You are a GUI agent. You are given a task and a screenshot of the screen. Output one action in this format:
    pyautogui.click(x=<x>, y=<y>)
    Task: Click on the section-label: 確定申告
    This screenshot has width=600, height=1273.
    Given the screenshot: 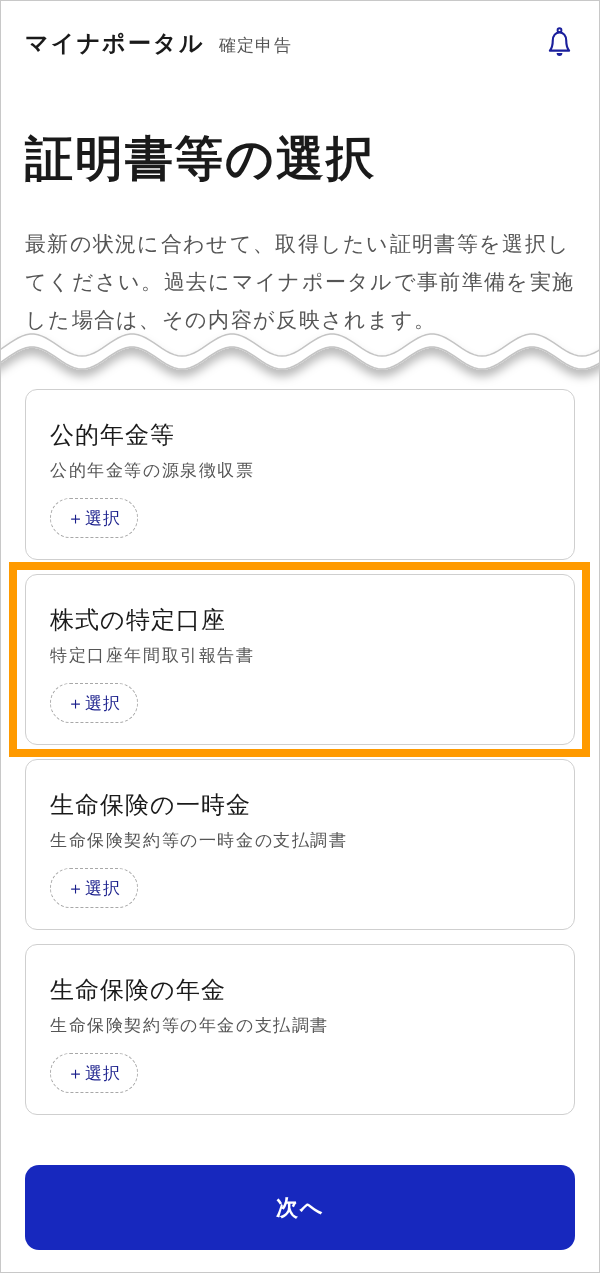 What is the action you would take?
    pyautogui.click(x=255, y=45)
    